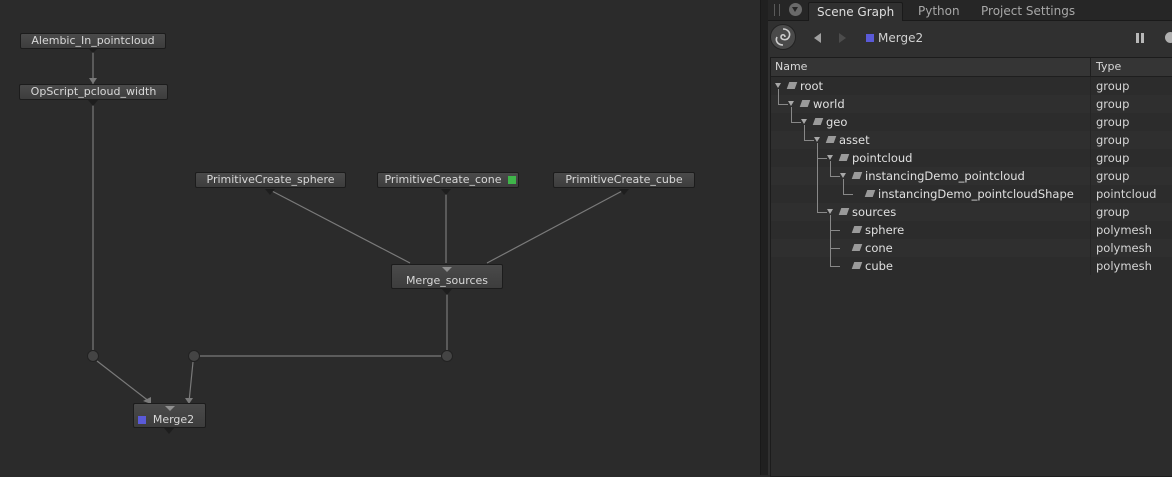  I want to click on row-name: sources, so click(874, 212).